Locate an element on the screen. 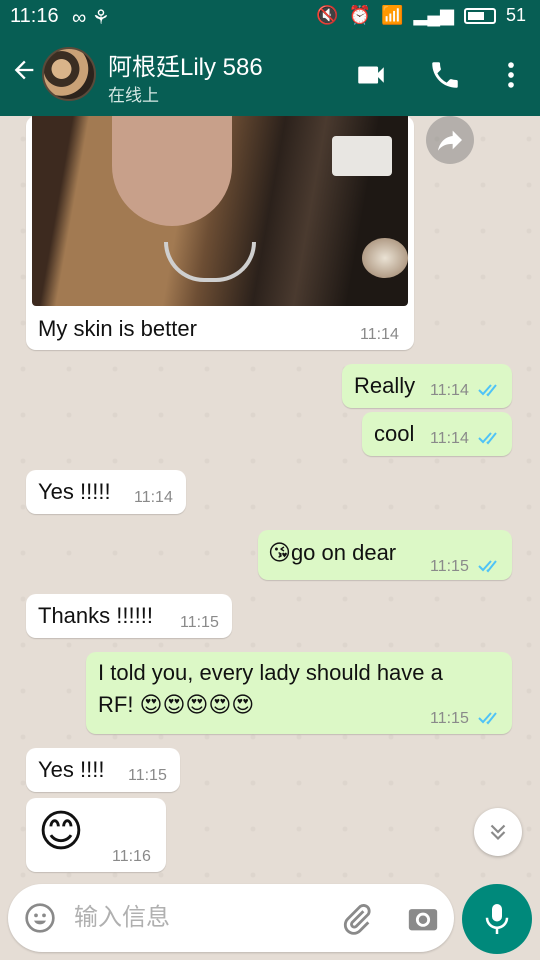 Image resolution: width=540 pixels, height=960 pixels. message-incoming: Yes !!!! 11:15 is located at coordinates (103, 770).